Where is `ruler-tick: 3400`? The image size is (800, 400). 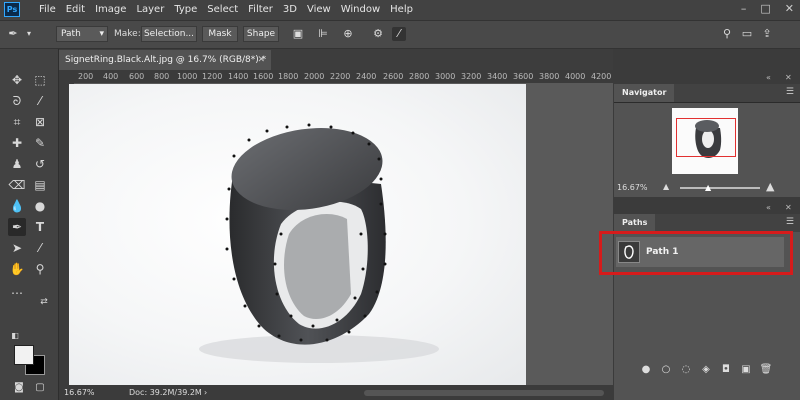
ruler-tick: 3400 is located at coordinates (497, 76).